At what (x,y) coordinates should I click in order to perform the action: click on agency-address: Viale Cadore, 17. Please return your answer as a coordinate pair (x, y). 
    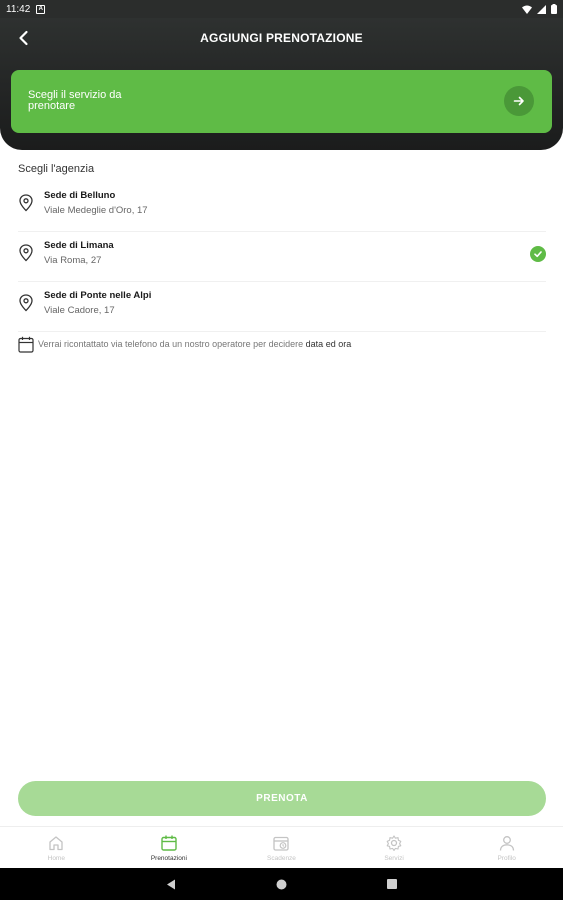
    Looking at the image, I should click on (79, 310).